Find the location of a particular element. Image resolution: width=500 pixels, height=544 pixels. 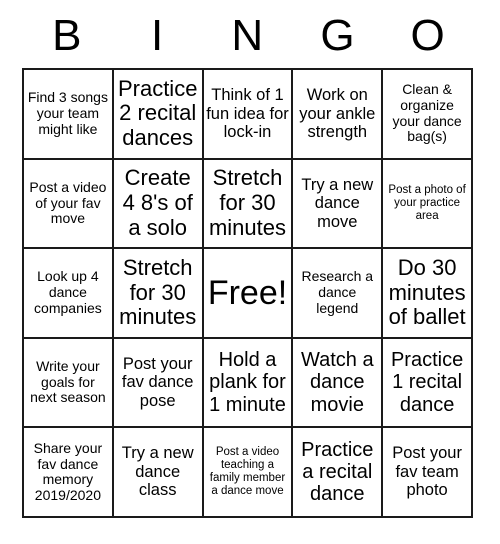

bingo-cell-r3c2: Stretch for 30 minutes is located at coordinates (158, 294).